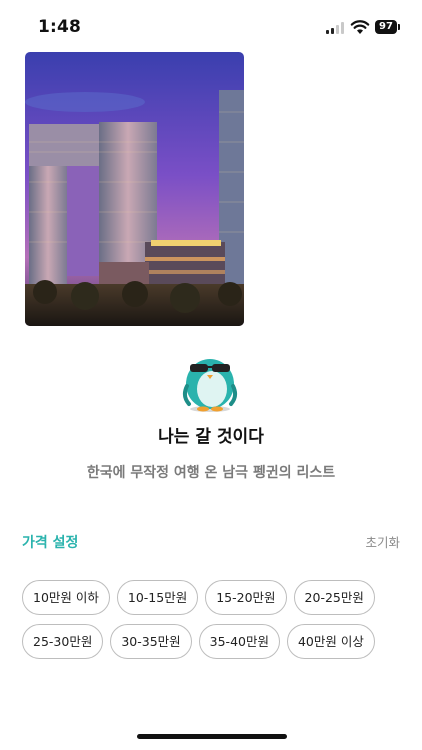  Describe the element at coordinates (212, 736) in the screenshot. I see `home-indicator` at that location.